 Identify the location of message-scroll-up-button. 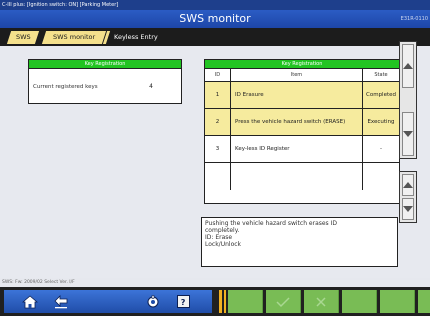
(408, 185).